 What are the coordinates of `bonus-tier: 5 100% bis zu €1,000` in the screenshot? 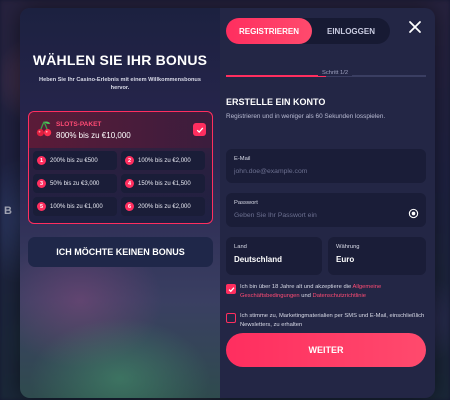 It's located at (75, 206).